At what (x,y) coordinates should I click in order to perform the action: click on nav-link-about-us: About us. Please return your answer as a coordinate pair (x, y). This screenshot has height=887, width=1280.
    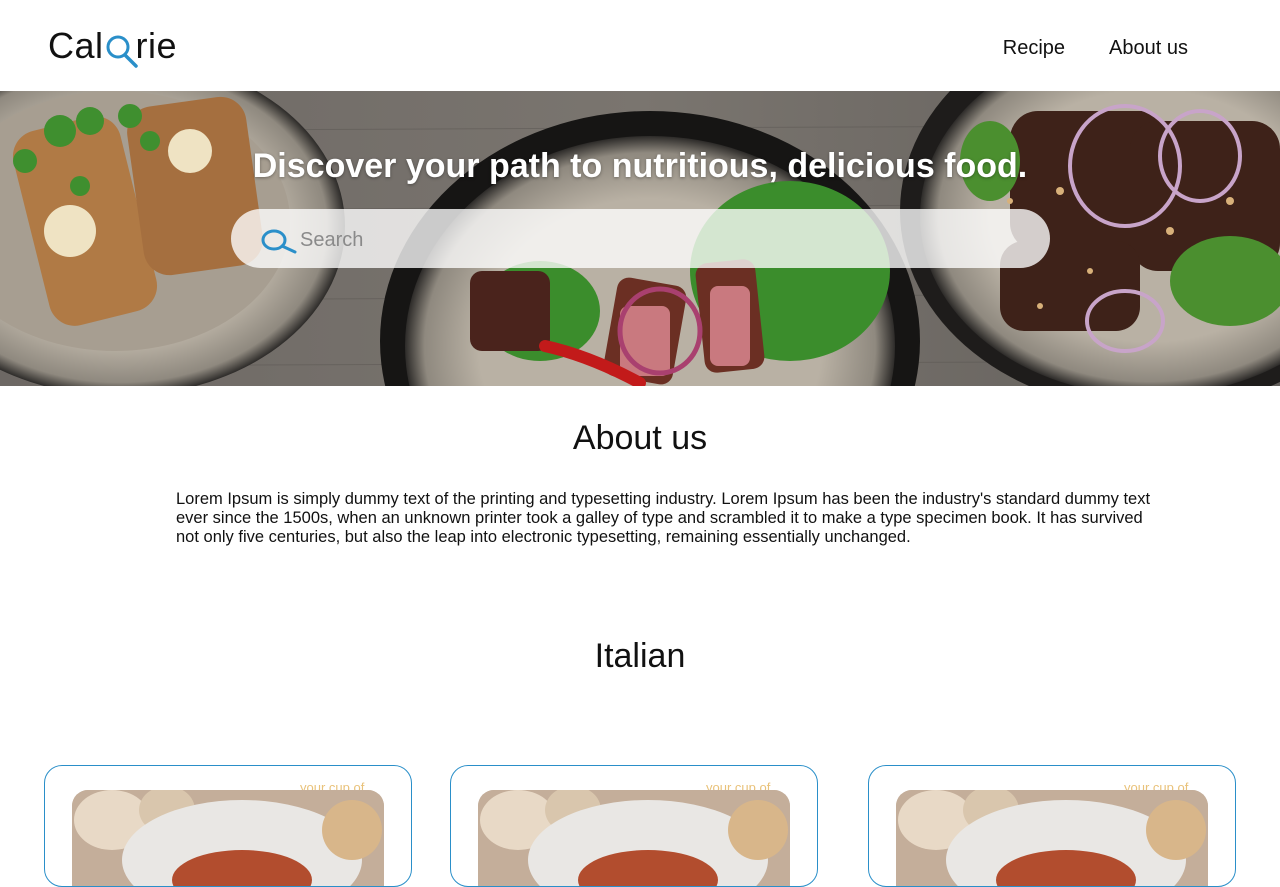
    Looking at the image, I should click on (1148, 48).